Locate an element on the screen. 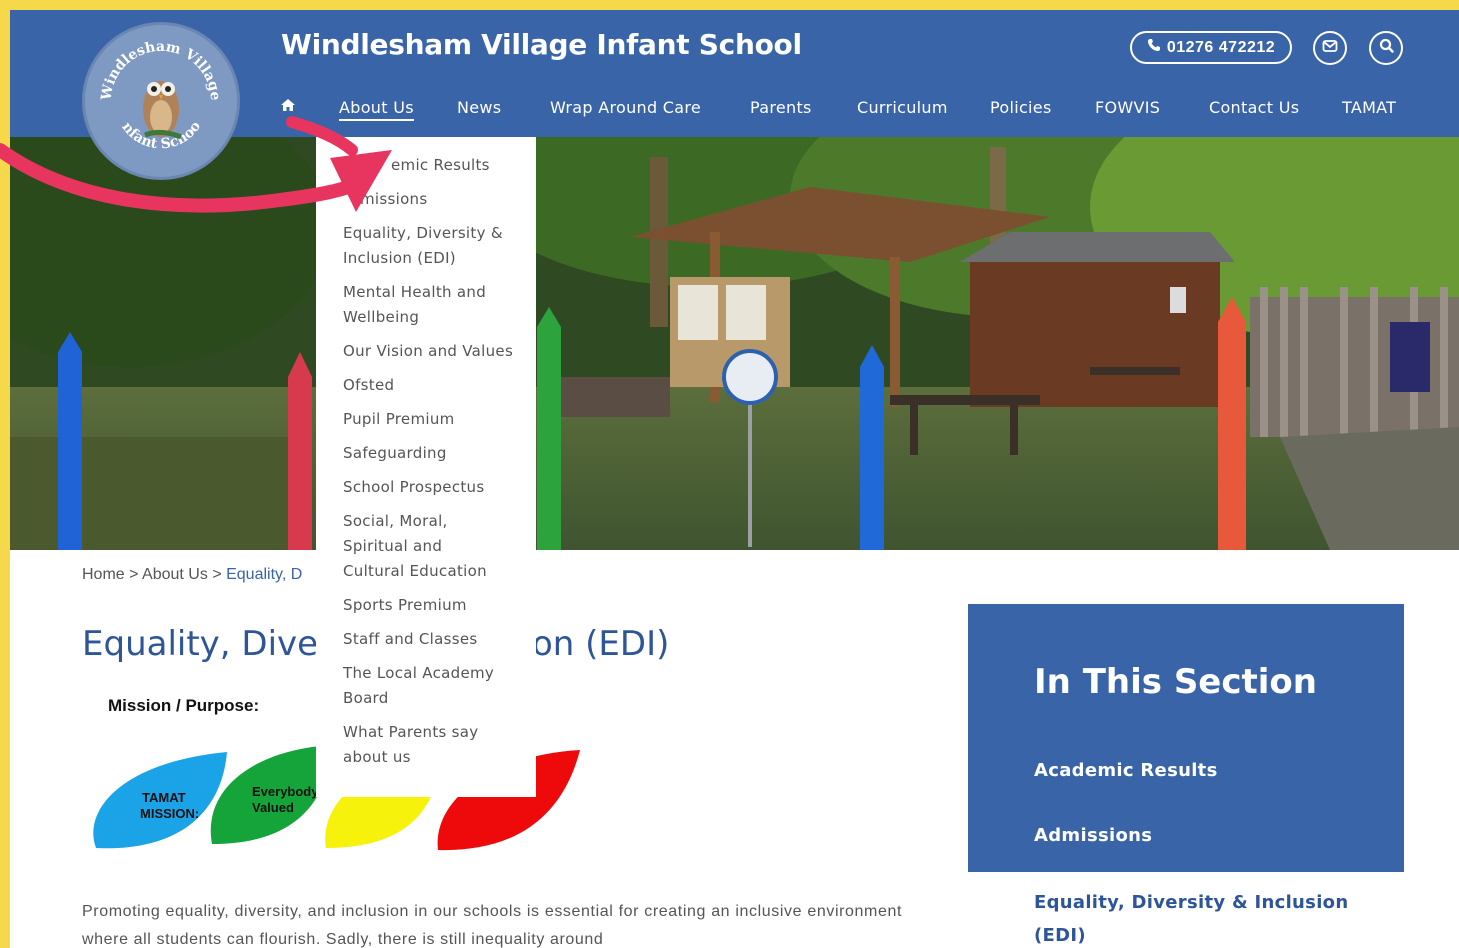  dropdown-item: Safeguarding is located at coordinates (416, 453).